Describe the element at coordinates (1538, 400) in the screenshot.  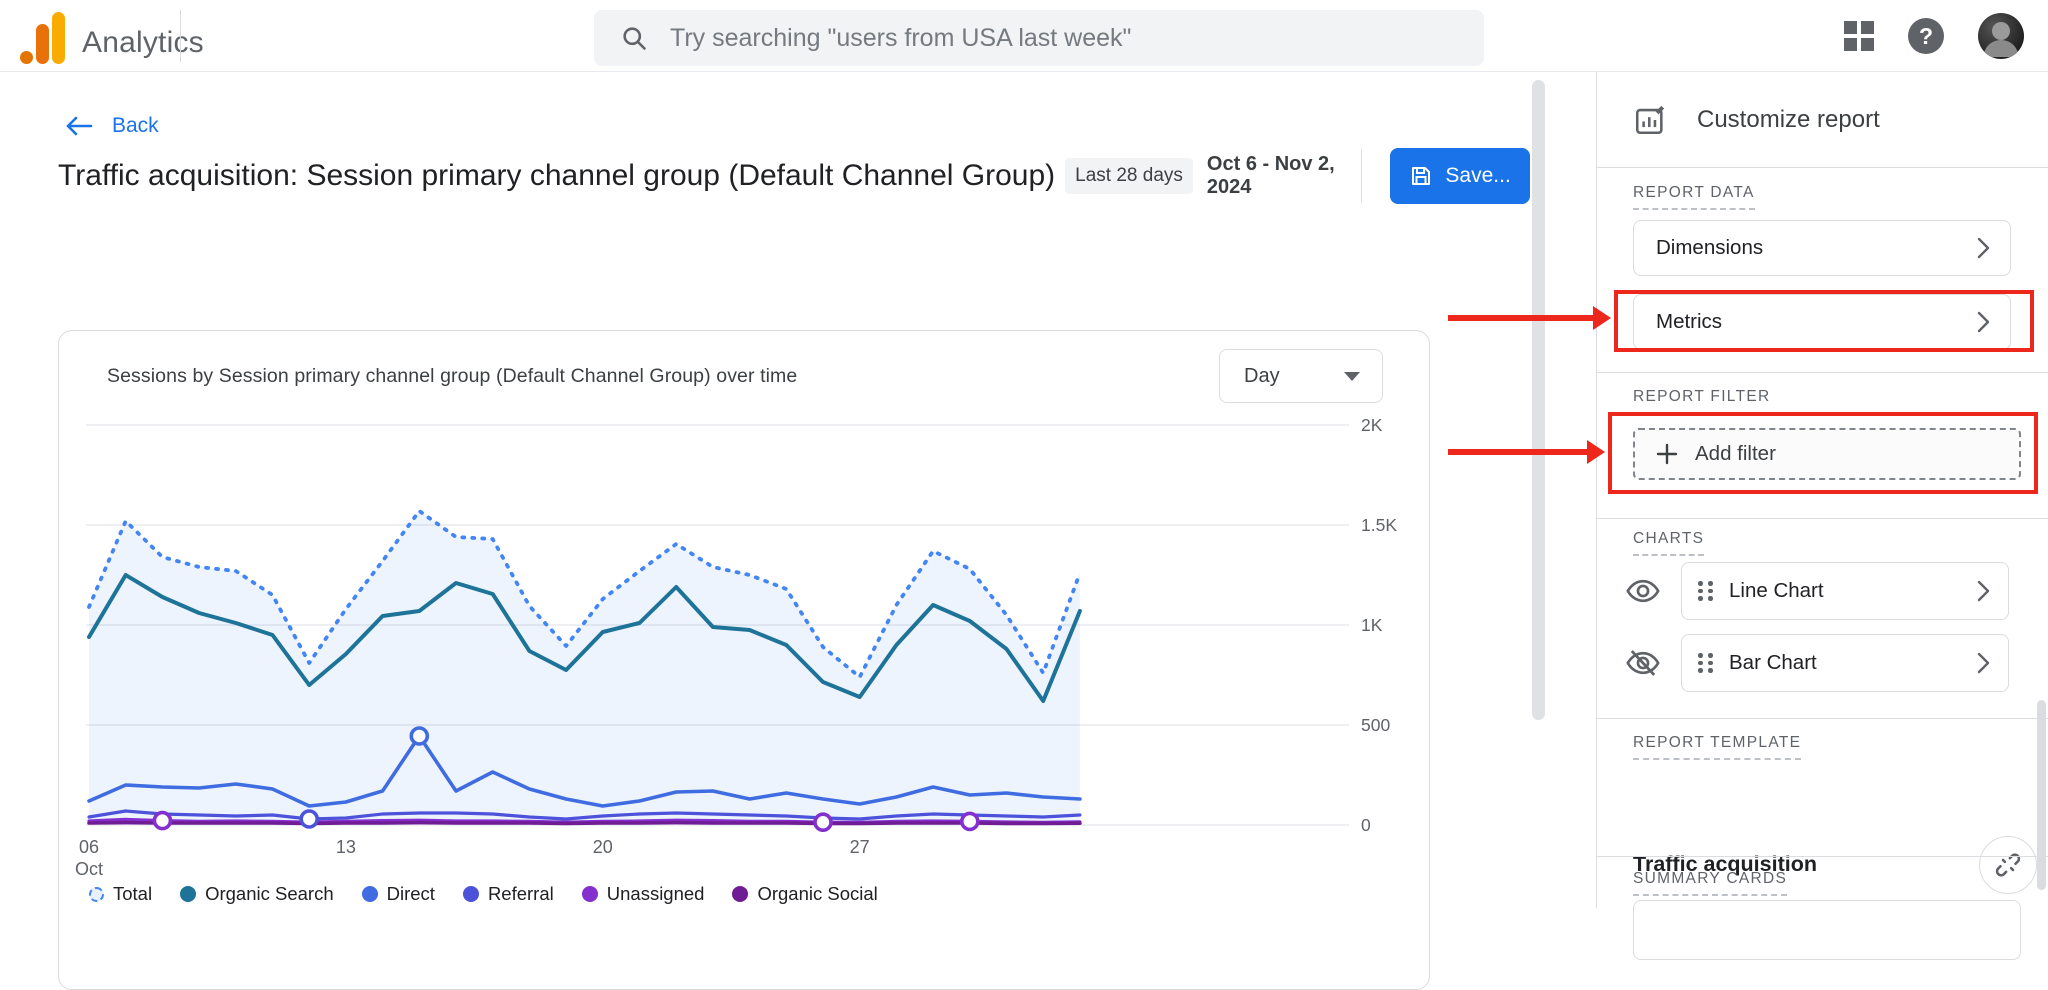
I see `main-scrollbar-thumb` at that location.